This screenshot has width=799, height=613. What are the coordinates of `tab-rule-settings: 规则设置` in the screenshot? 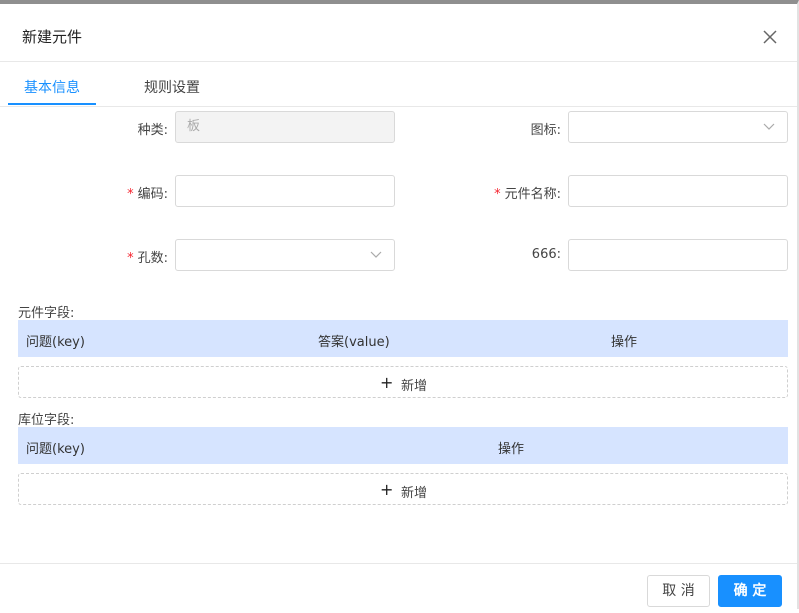 It's located at (172, 87).